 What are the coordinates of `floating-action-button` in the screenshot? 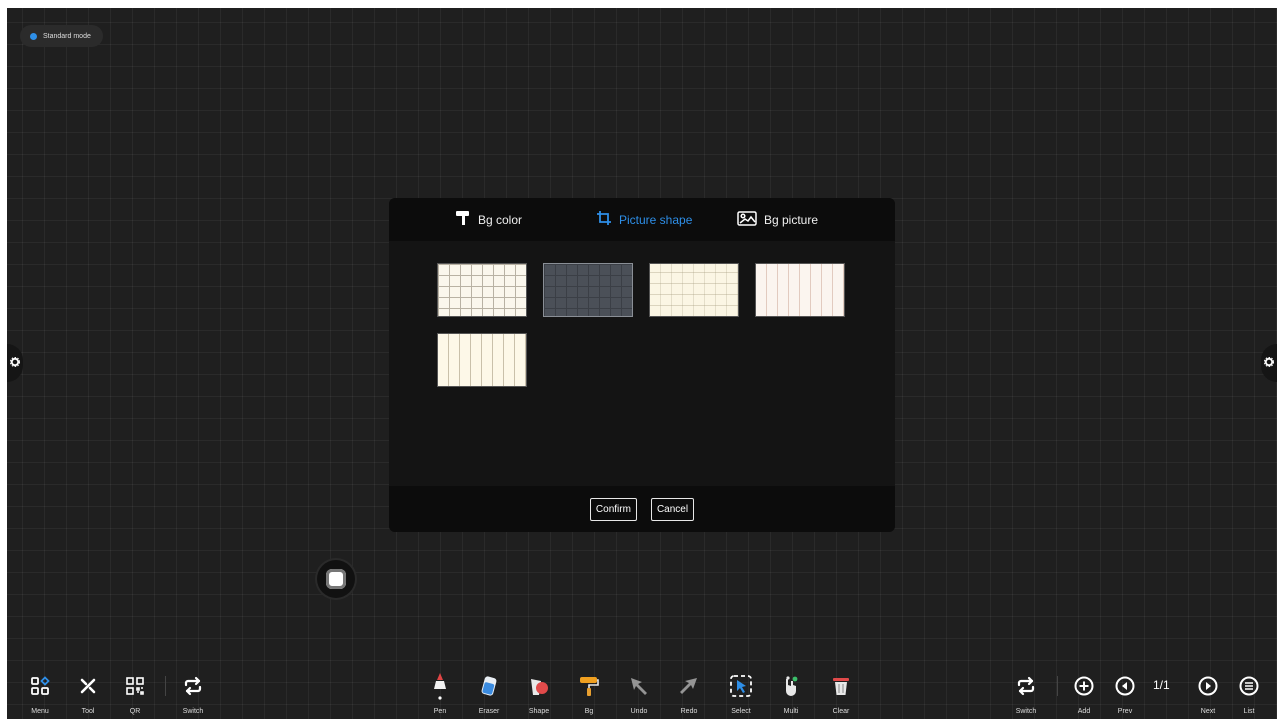 It's located at (336, 579).